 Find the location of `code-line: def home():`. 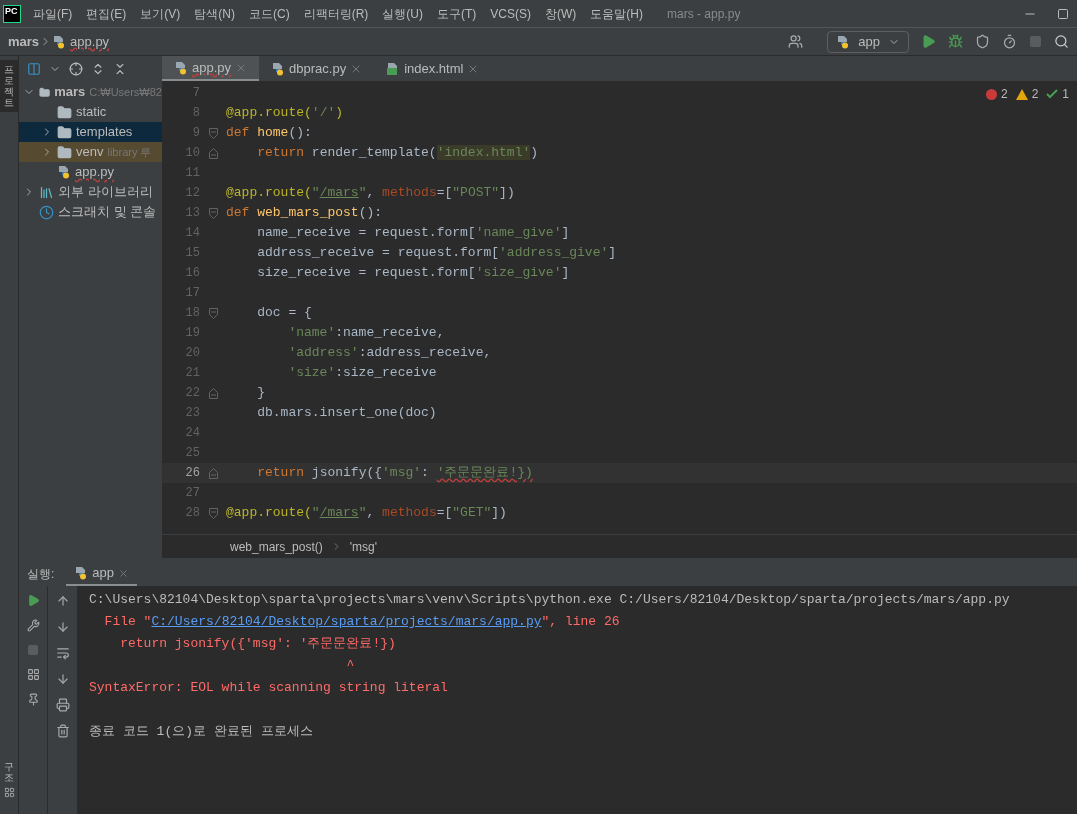

code-line: def home(): is located at coordinates (269, 133).